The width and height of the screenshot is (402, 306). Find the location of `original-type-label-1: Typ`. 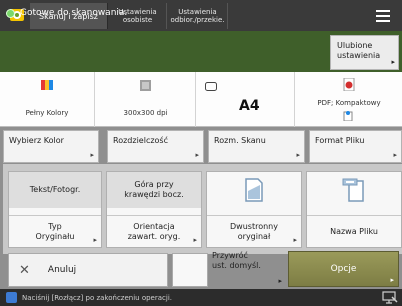

original-type-label-1: Typ is located at coordinates (55, 226).